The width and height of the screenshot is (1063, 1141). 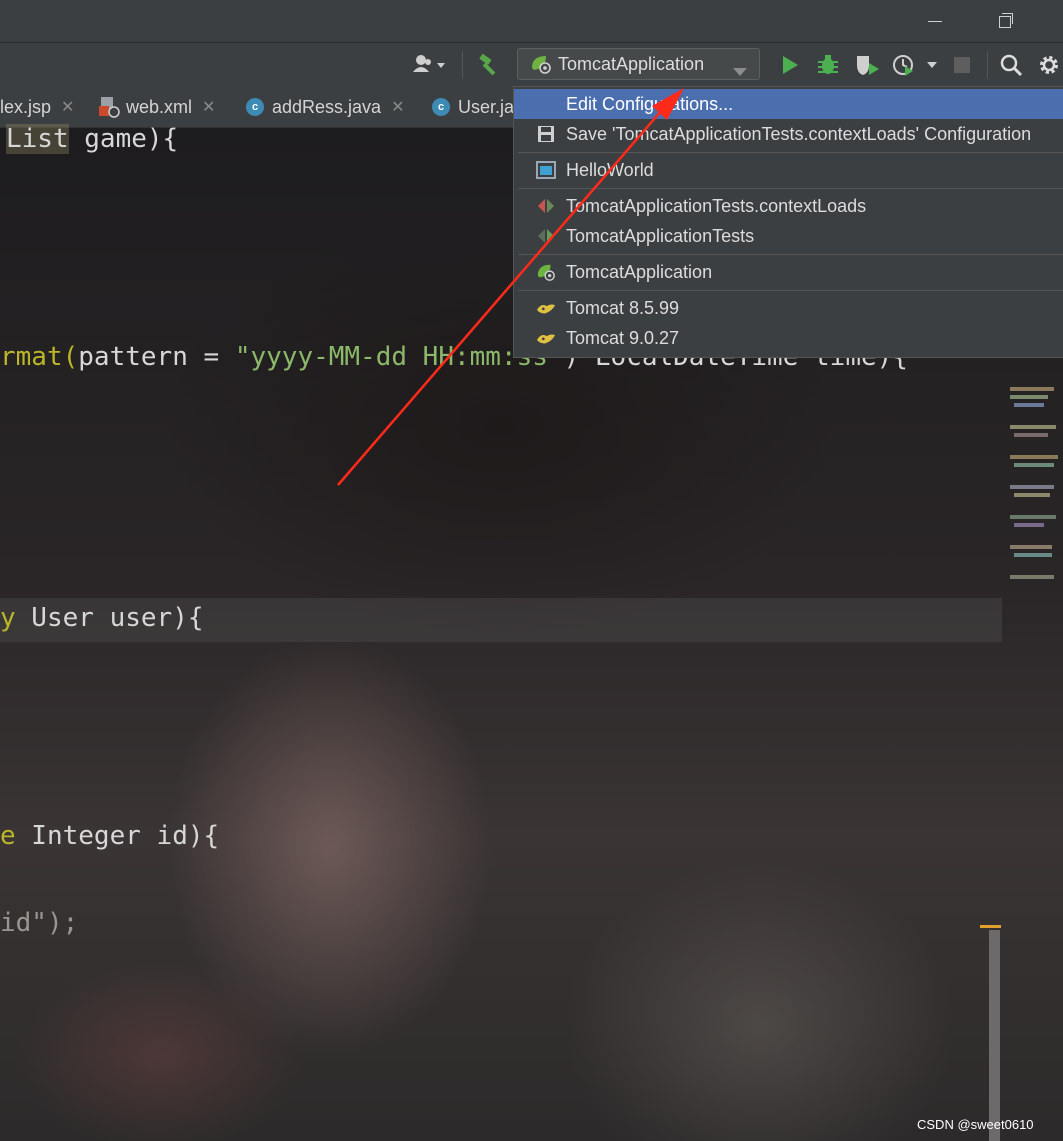 I want to click on junit-method-icon, so click(x=546, y=206).